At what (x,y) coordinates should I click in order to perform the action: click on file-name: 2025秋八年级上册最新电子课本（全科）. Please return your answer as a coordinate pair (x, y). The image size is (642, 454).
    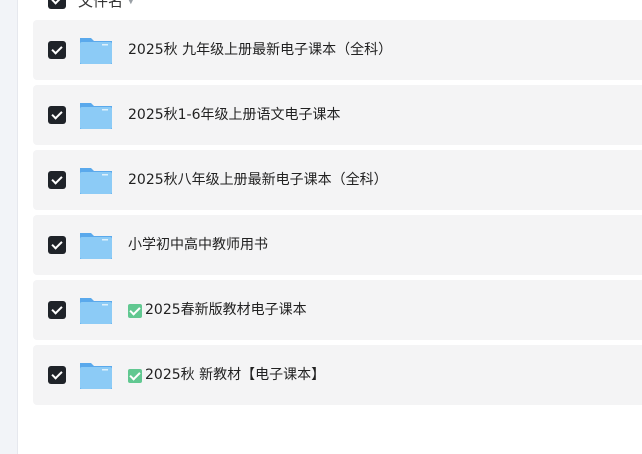
    Looking at the image, I should click on (258, 180).